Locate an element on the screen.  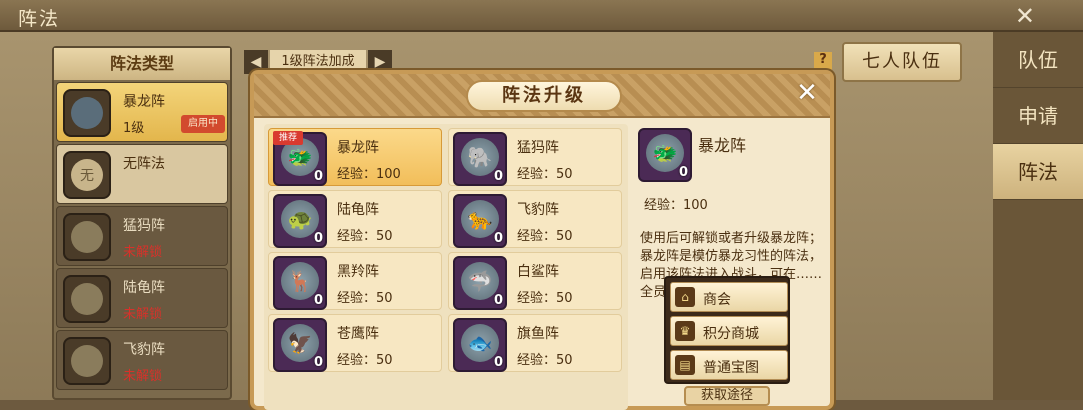
leopard-icon: 🐆 0 is located at coordinates (480, 221).